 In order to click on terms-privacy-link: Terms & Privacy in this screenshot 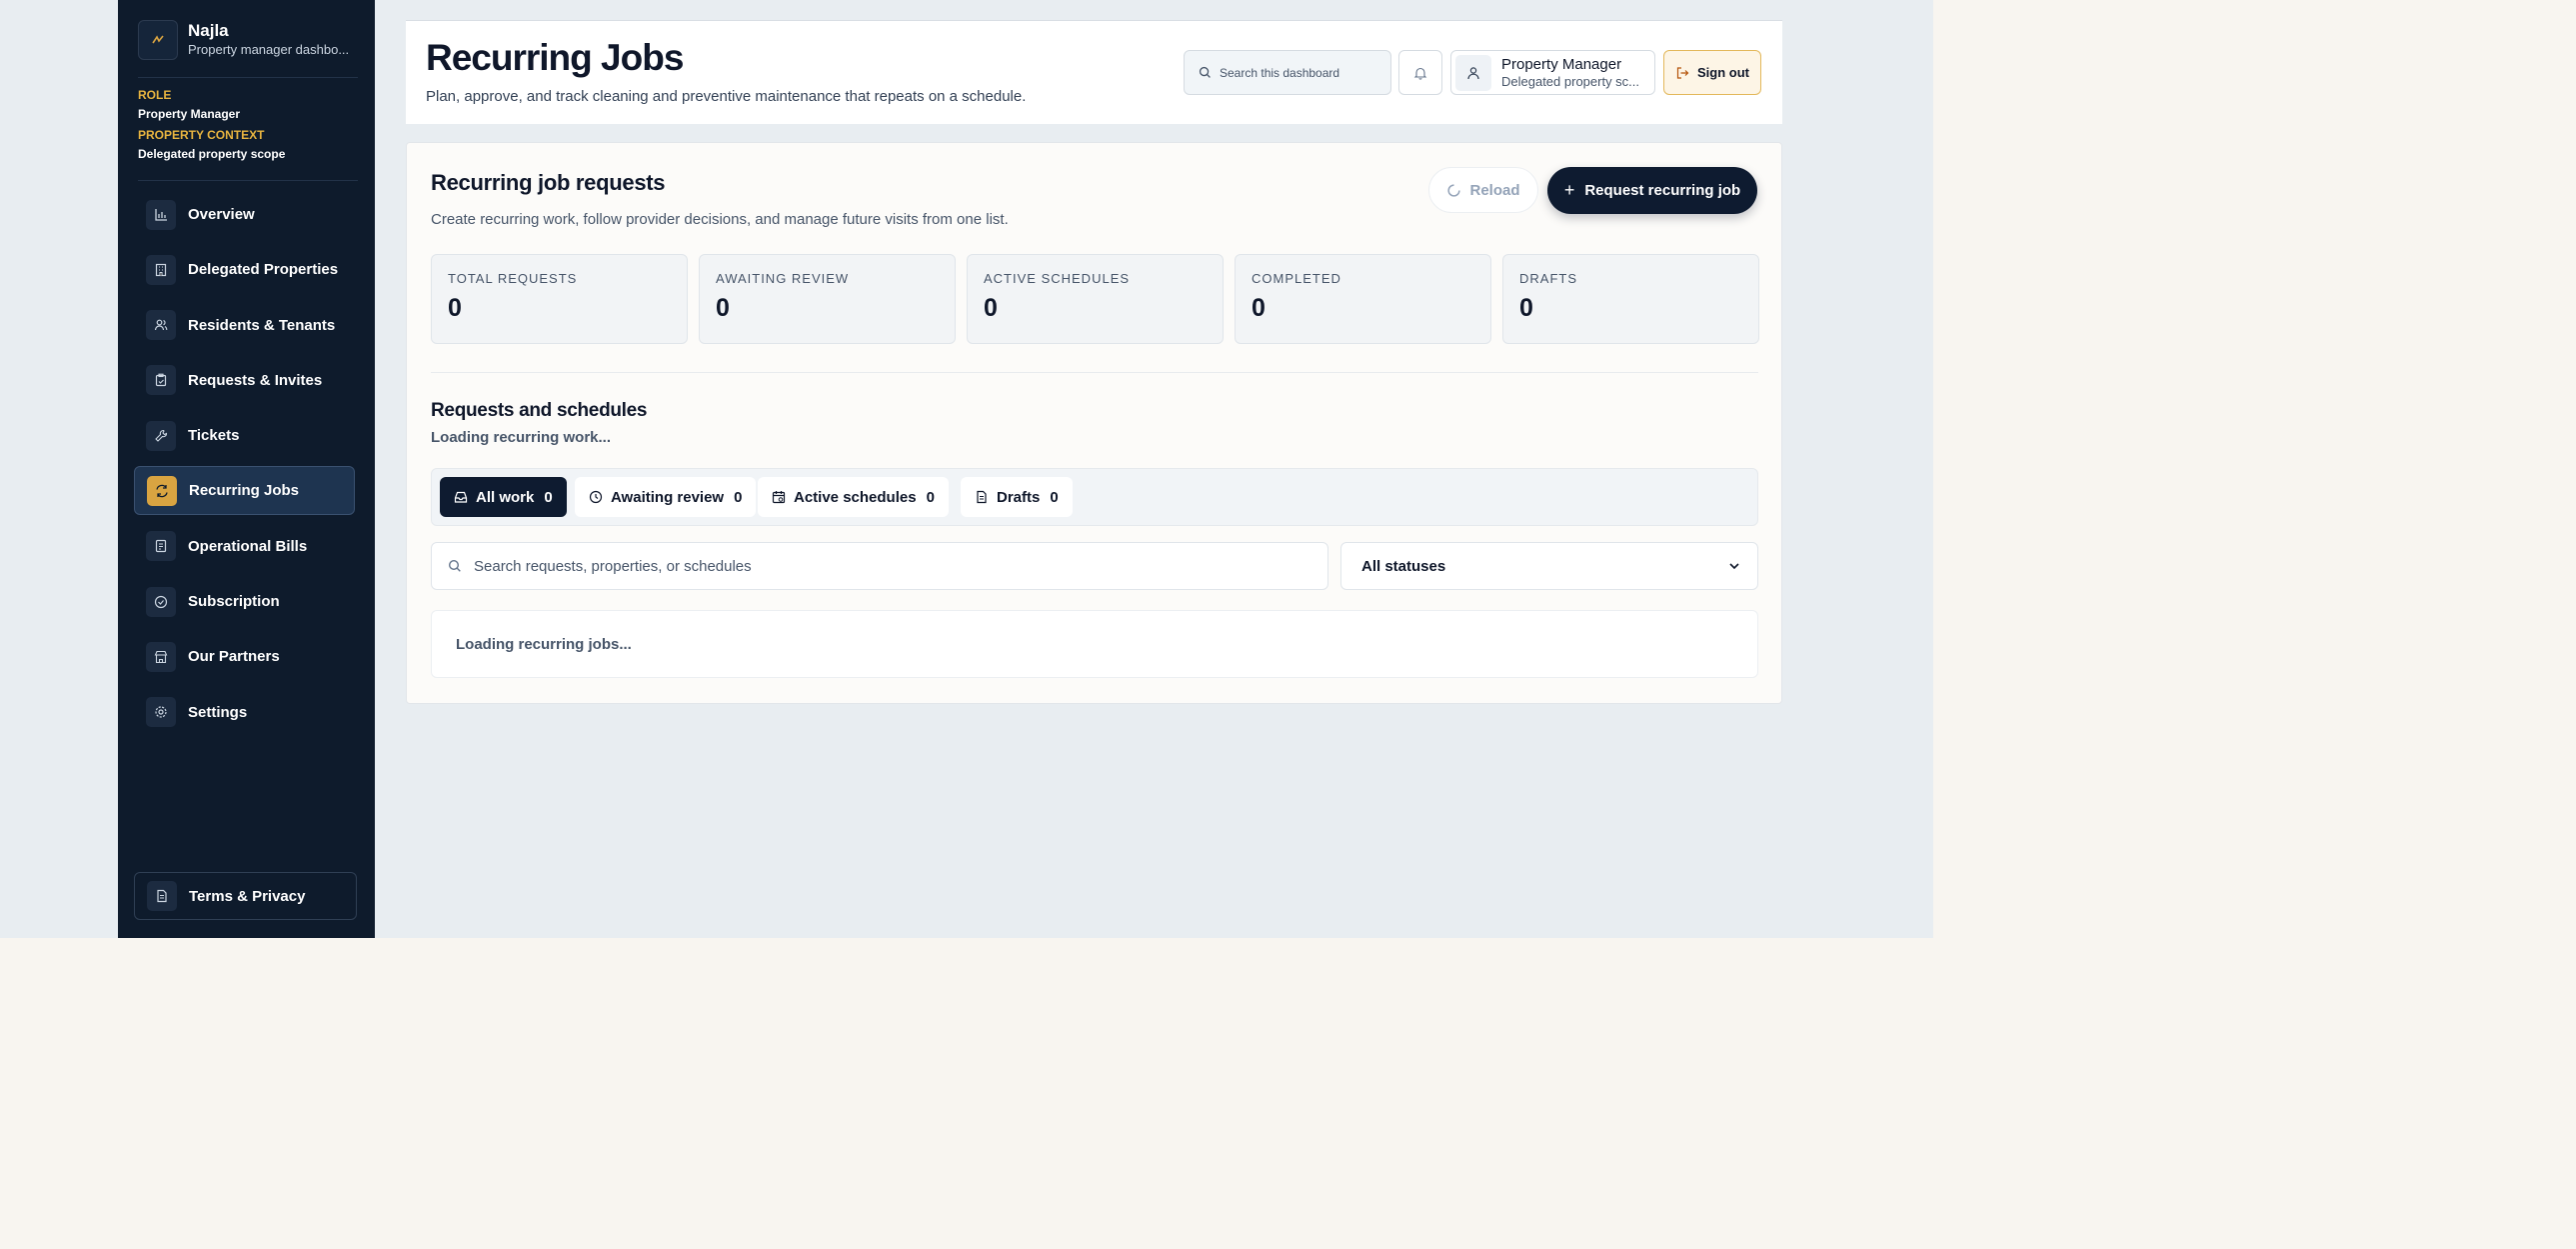, I will do `click(245, 896)`.